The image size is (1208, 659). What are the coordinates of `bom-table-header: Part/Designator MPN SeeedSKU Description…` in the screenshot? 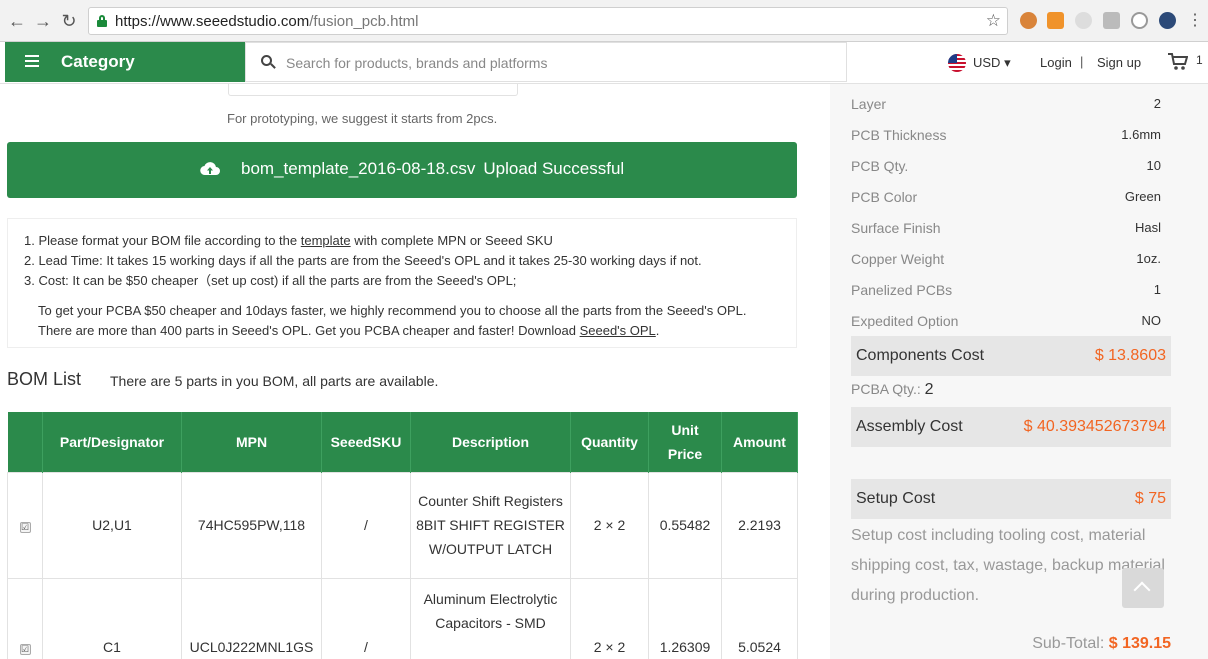 It's located at (402, 442).